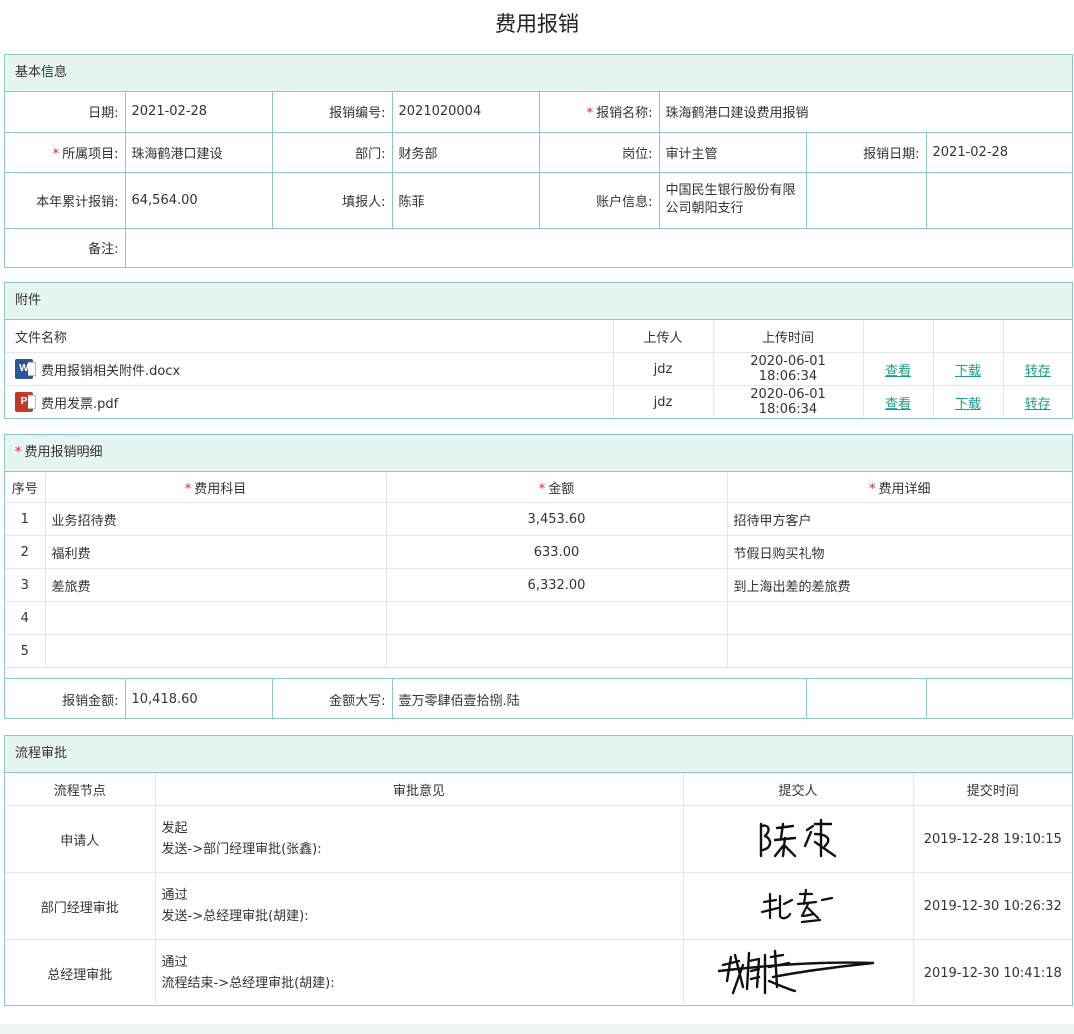  Describe the element at coordinates (332, 698) in the screenshot. I see `capital-label: 金额大写:` at that location.